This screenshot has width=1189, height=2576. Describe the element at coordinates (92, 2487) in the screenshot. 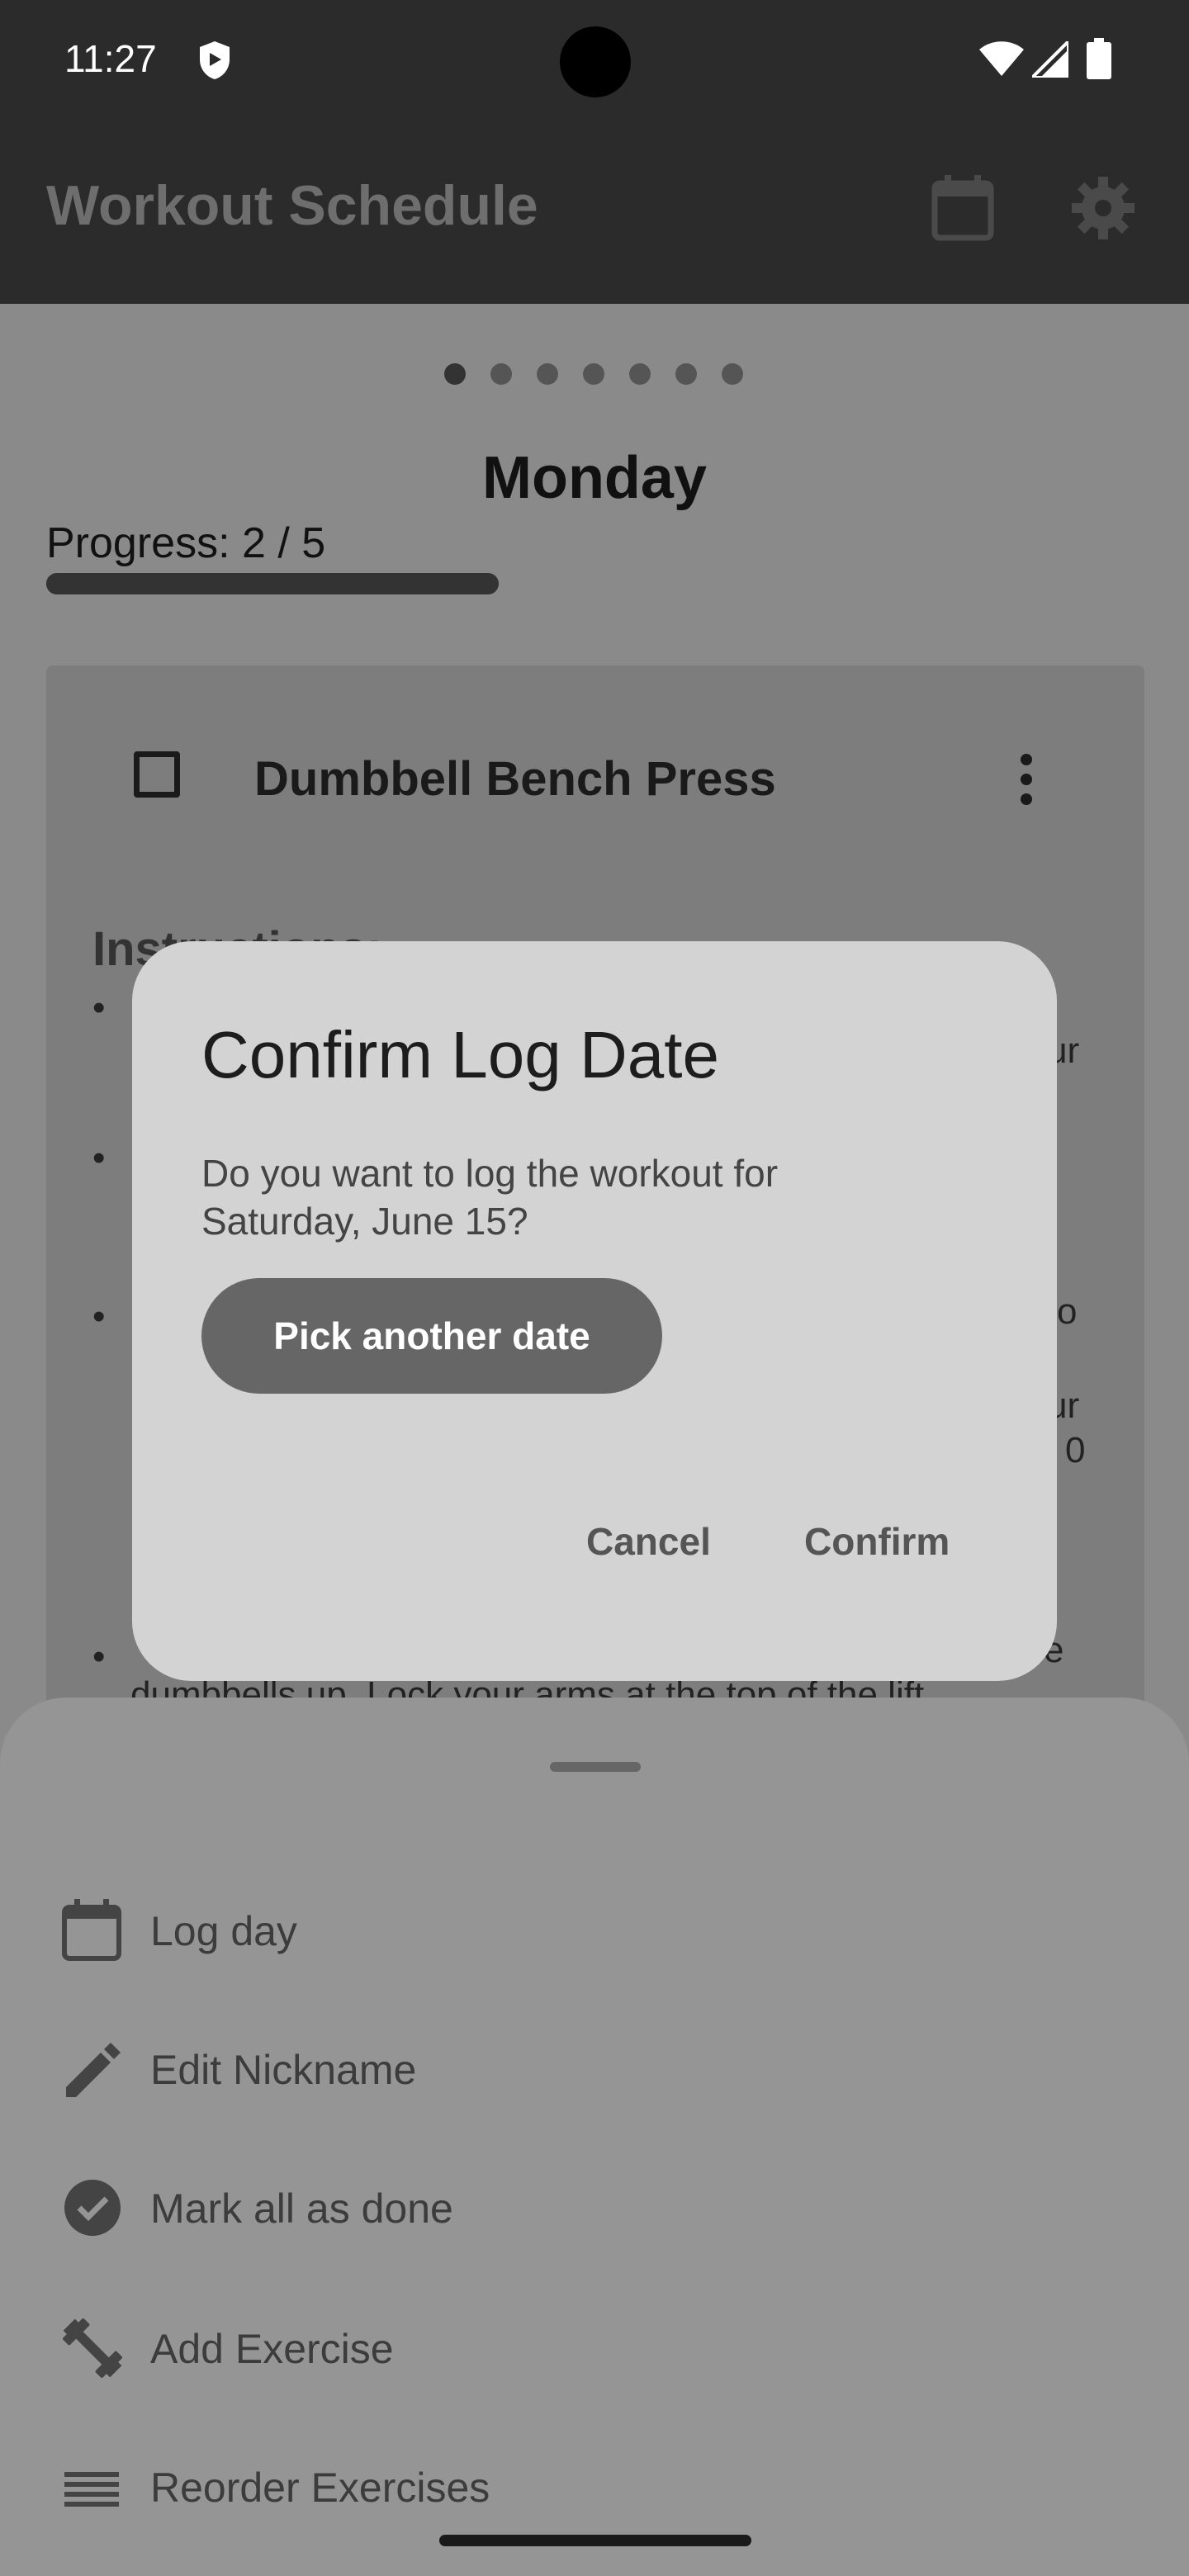

I see `reorder-icon` at that location.